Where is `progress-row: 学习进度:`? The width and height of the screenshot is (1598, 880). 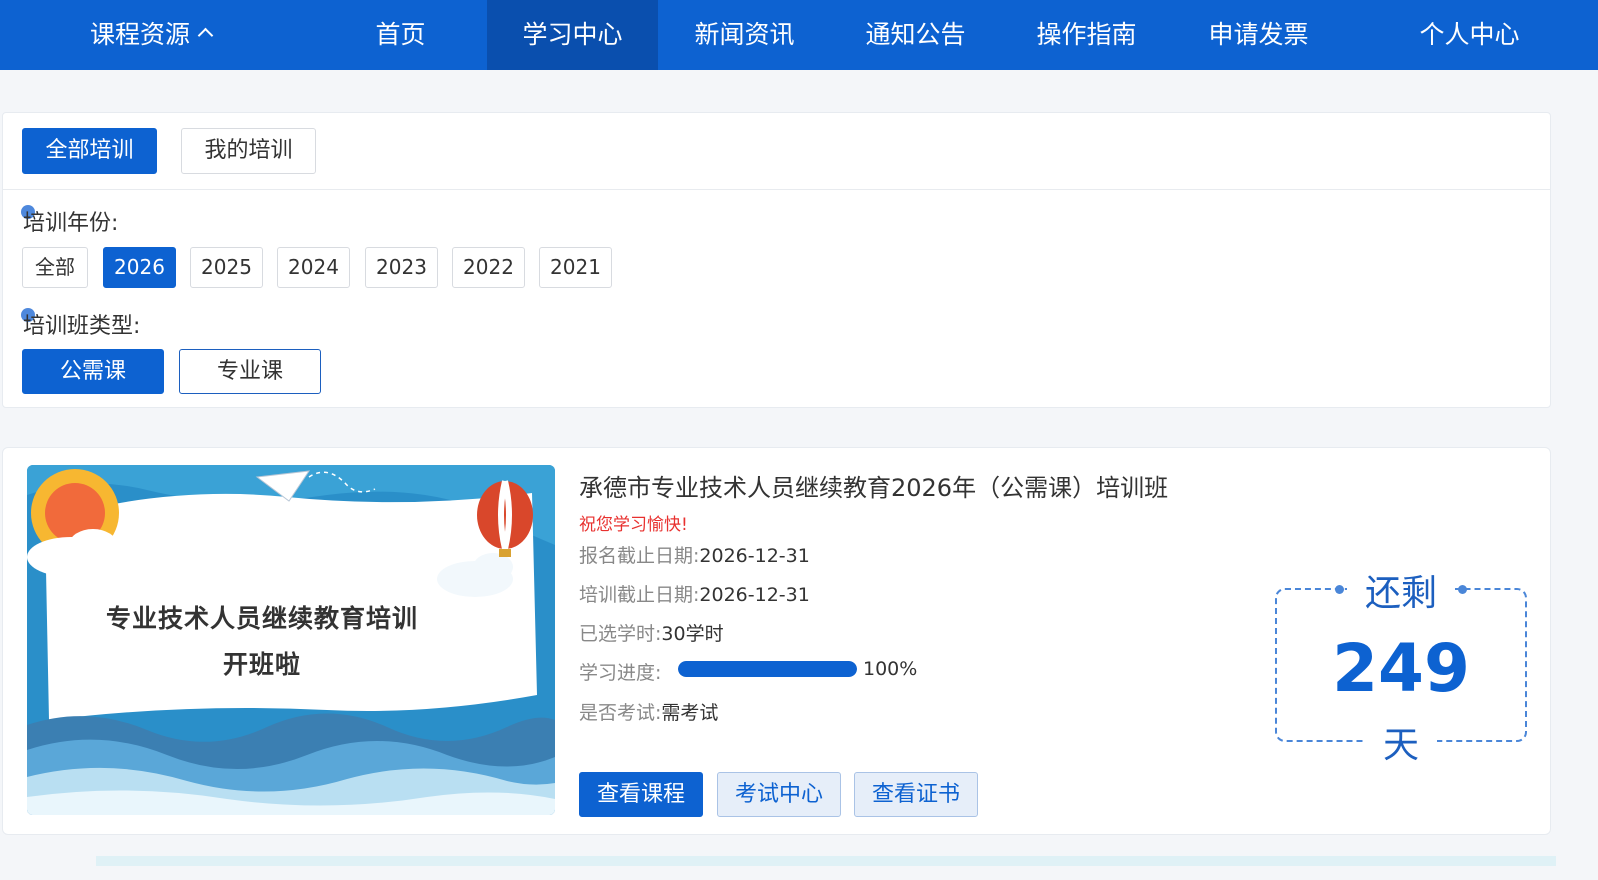 progress-row: 学习进度: is located at coordinates (620, 671).